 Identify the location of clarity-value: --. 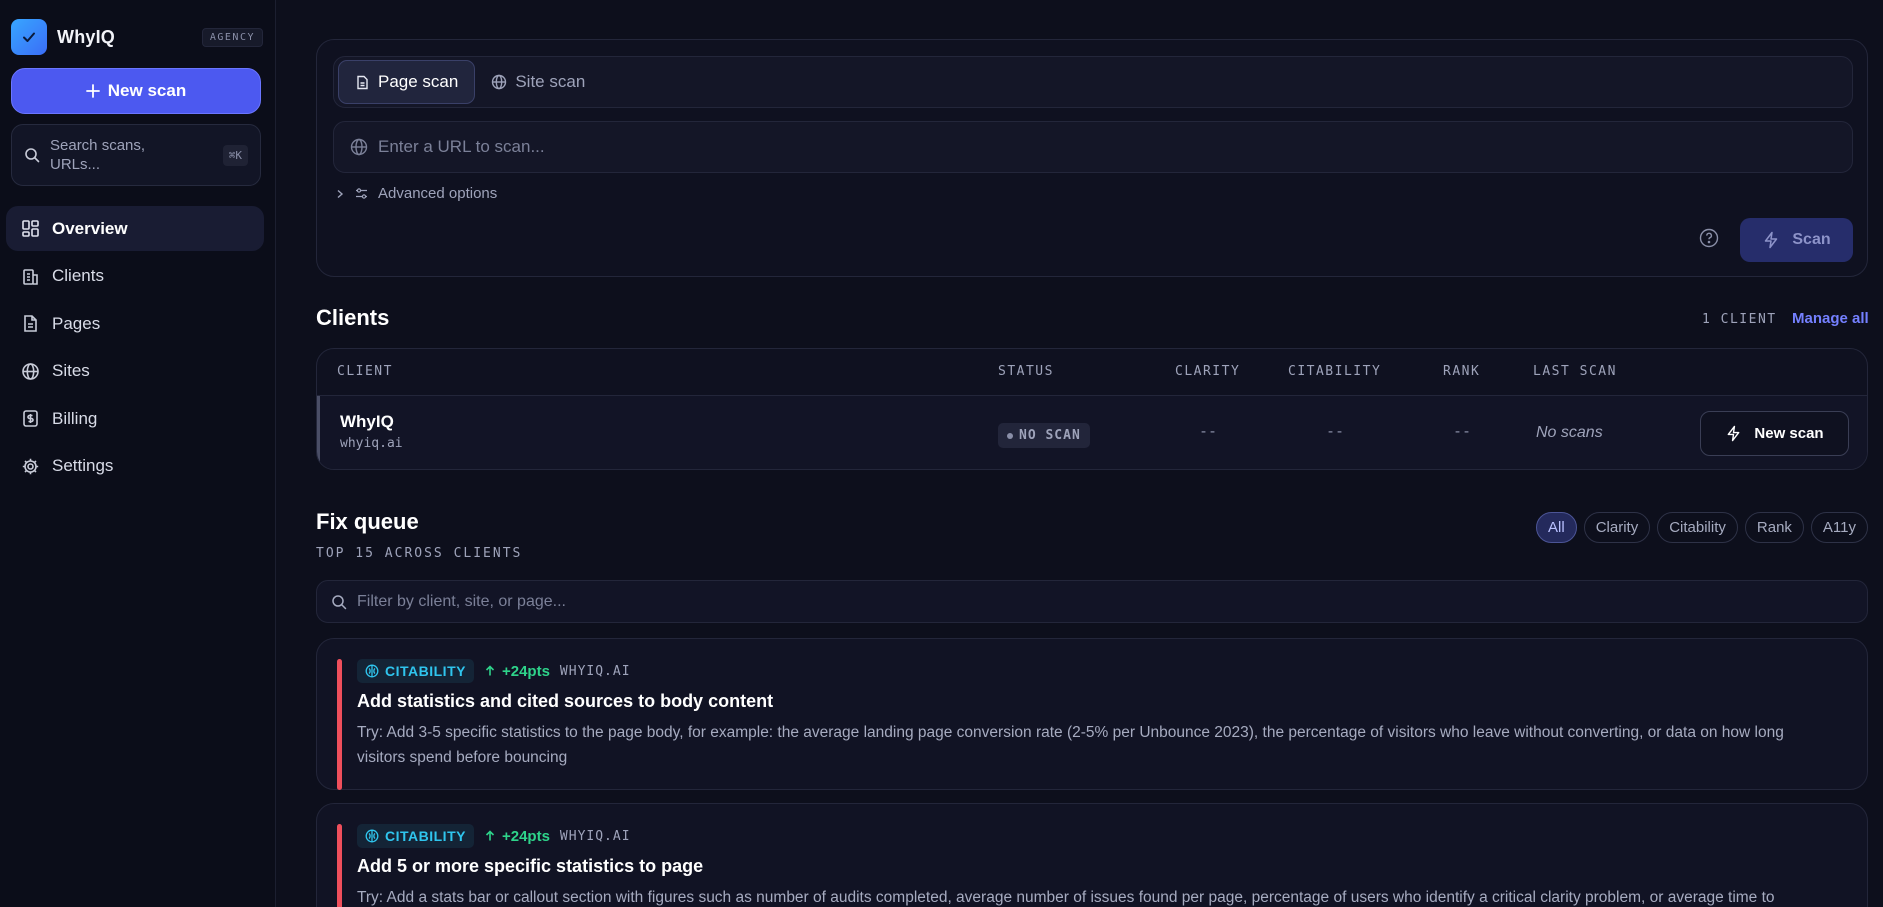
(1208, 431).